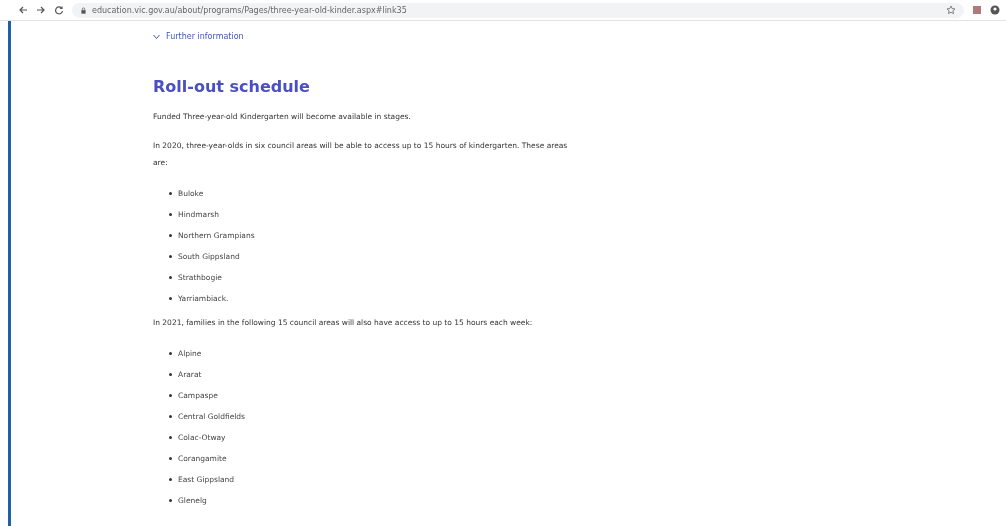  I want to click on back-icon, so click(23, 10).